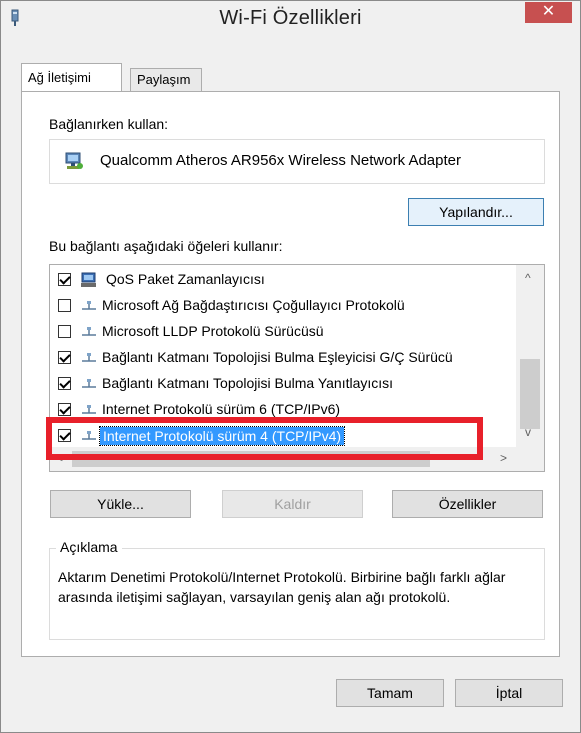 Image resolution: width=581 pixels, height=733 pixels. Describe the element at coordinates (88, 279) in the screenshot. I see `qos-icon` at that location.